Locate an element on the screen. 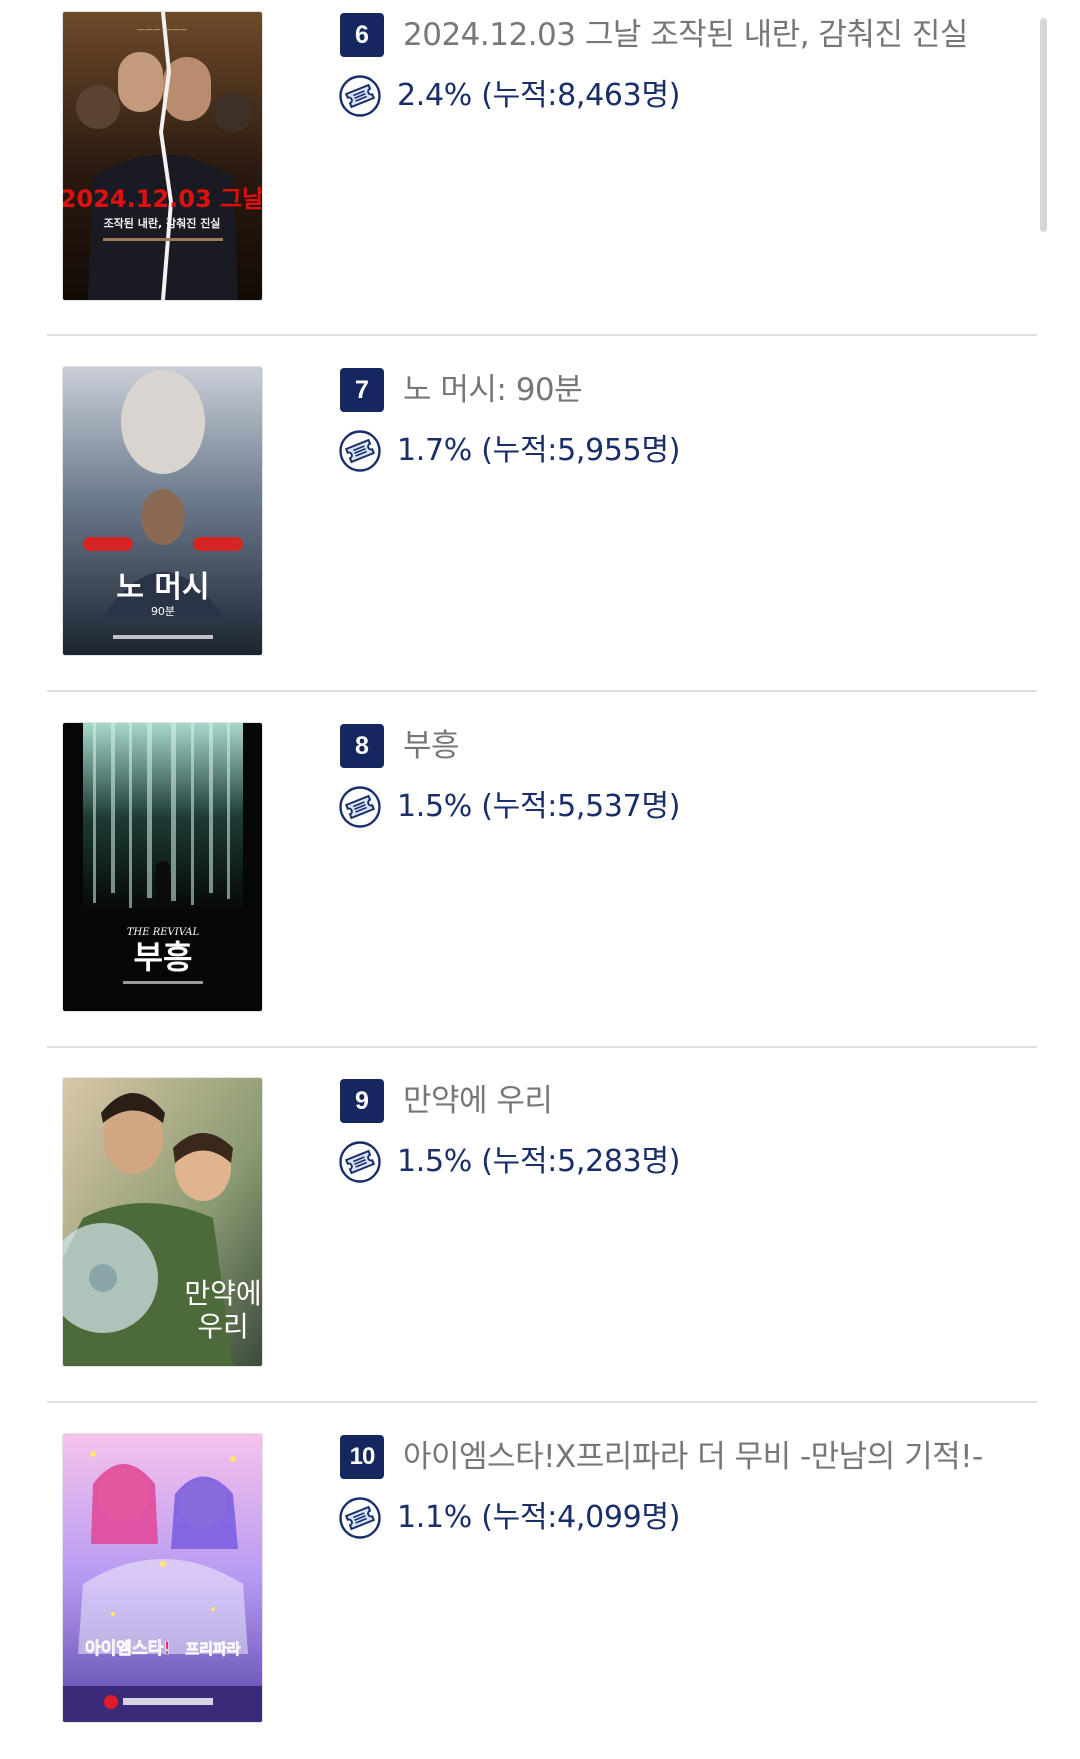 This screenshot has width=1080, height=1759. audience-share: 1.7% (누적:5,955명) is located at coordinates (539, 450).